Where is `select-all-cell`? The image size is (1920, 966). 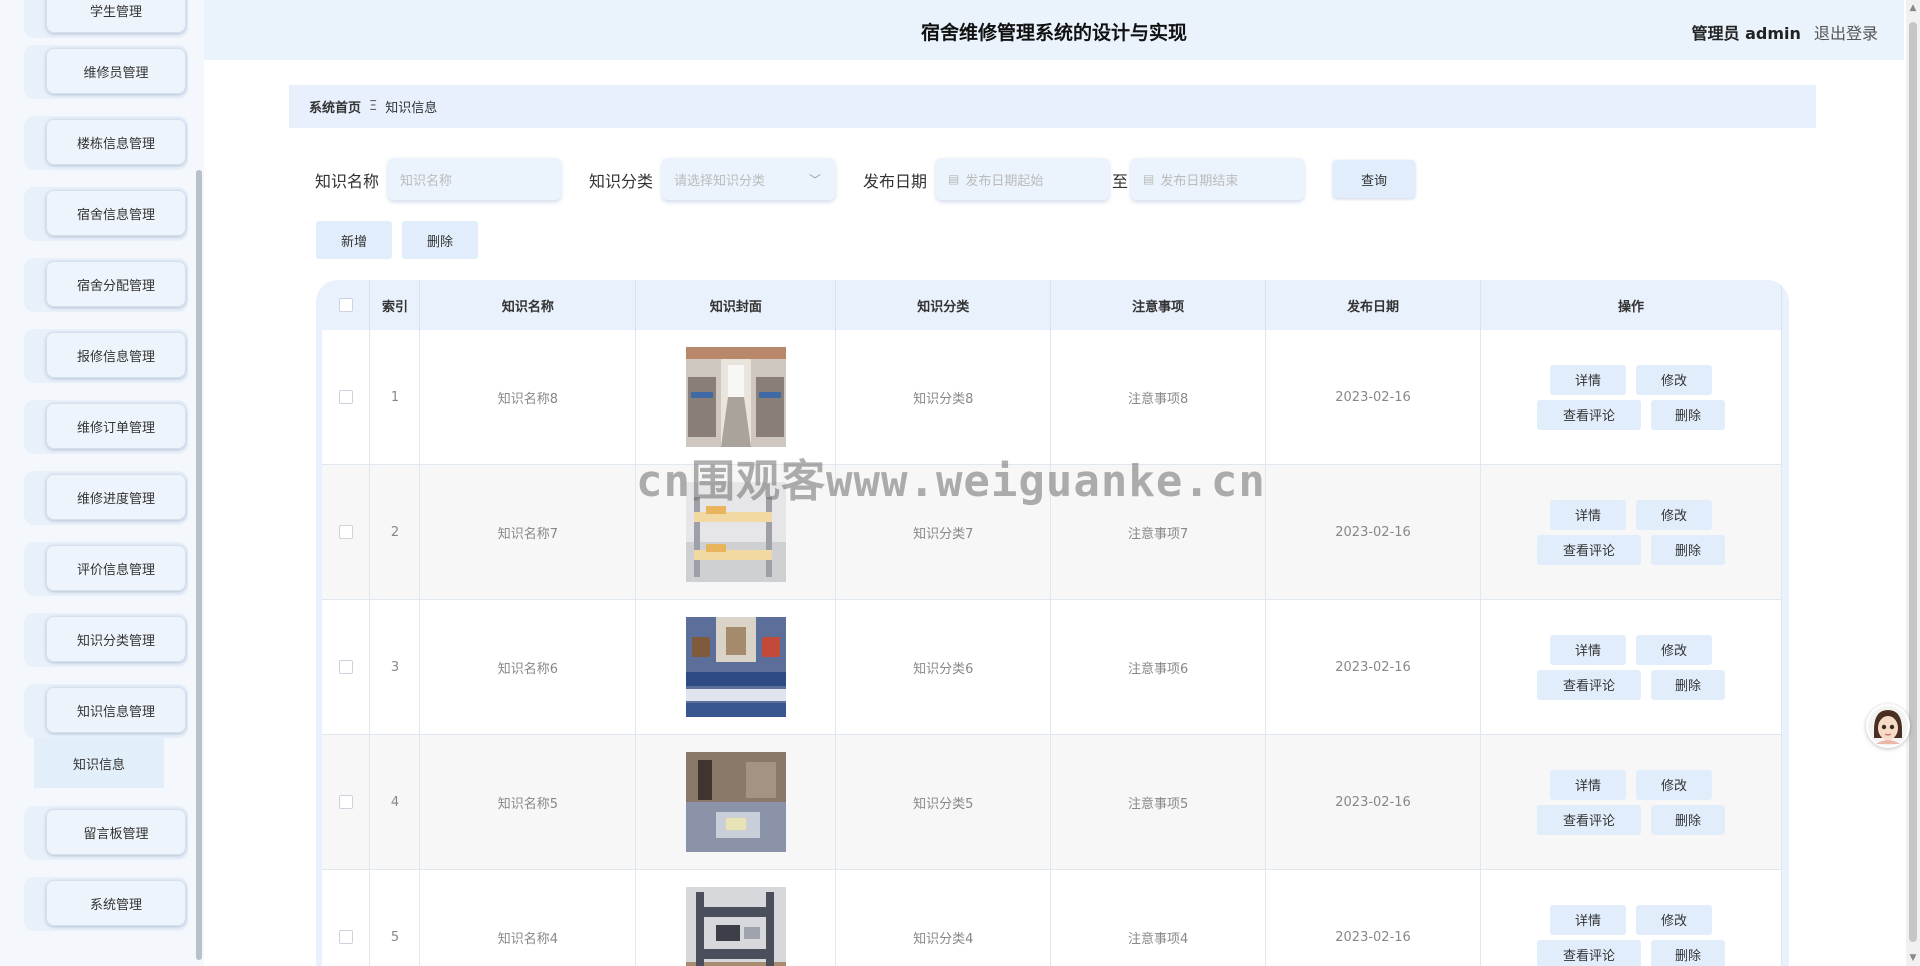
select-all-cell is located at coordinates (346, 305).